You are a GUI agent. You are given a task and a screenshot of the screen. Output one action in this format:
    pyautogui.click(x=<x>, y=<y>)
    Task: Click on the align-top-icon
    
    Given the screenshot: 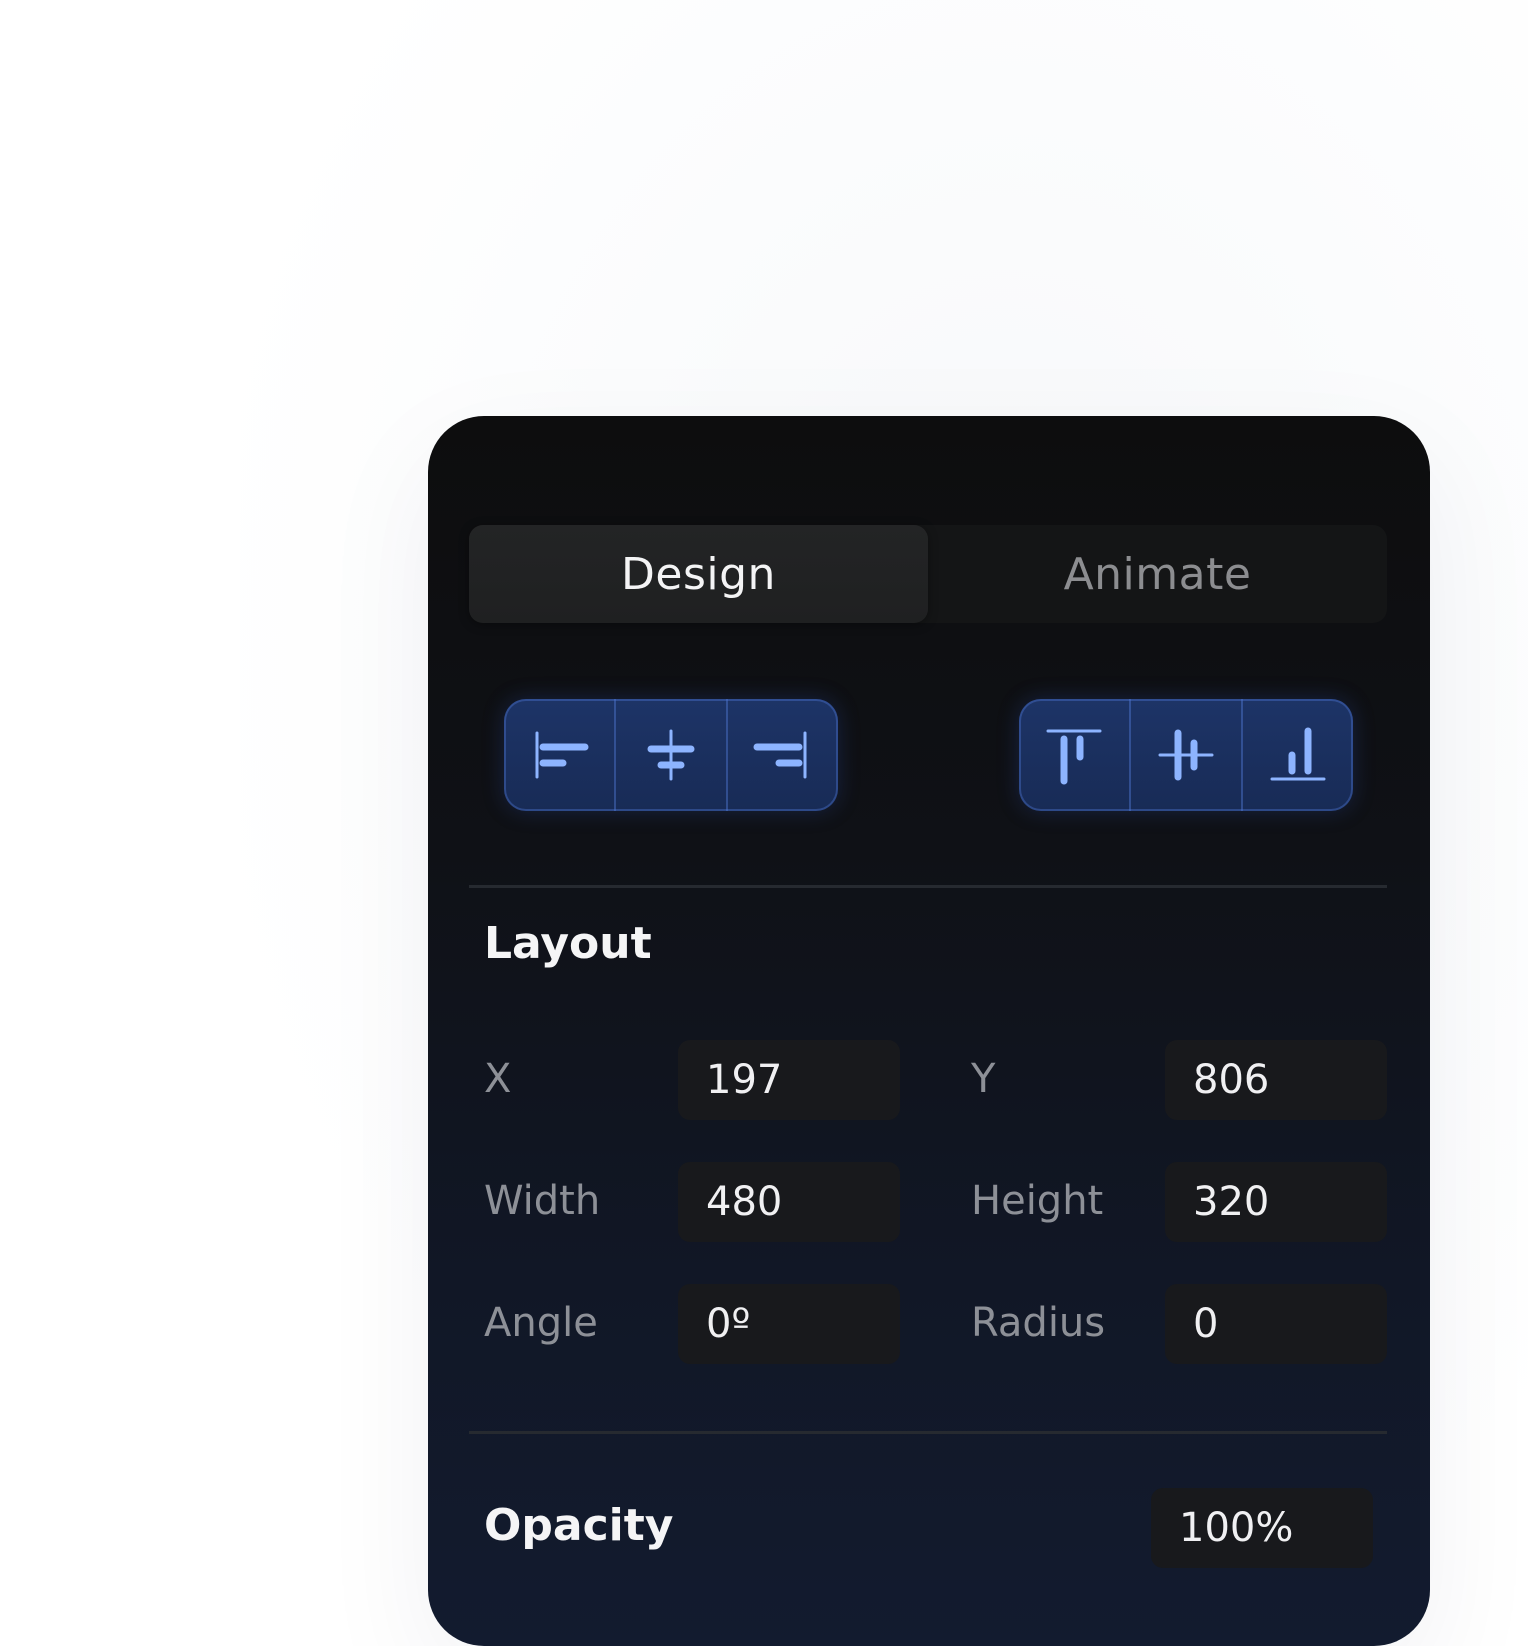 What is the action you would take?
    pyautogui.click(x=1074, y=757)
    